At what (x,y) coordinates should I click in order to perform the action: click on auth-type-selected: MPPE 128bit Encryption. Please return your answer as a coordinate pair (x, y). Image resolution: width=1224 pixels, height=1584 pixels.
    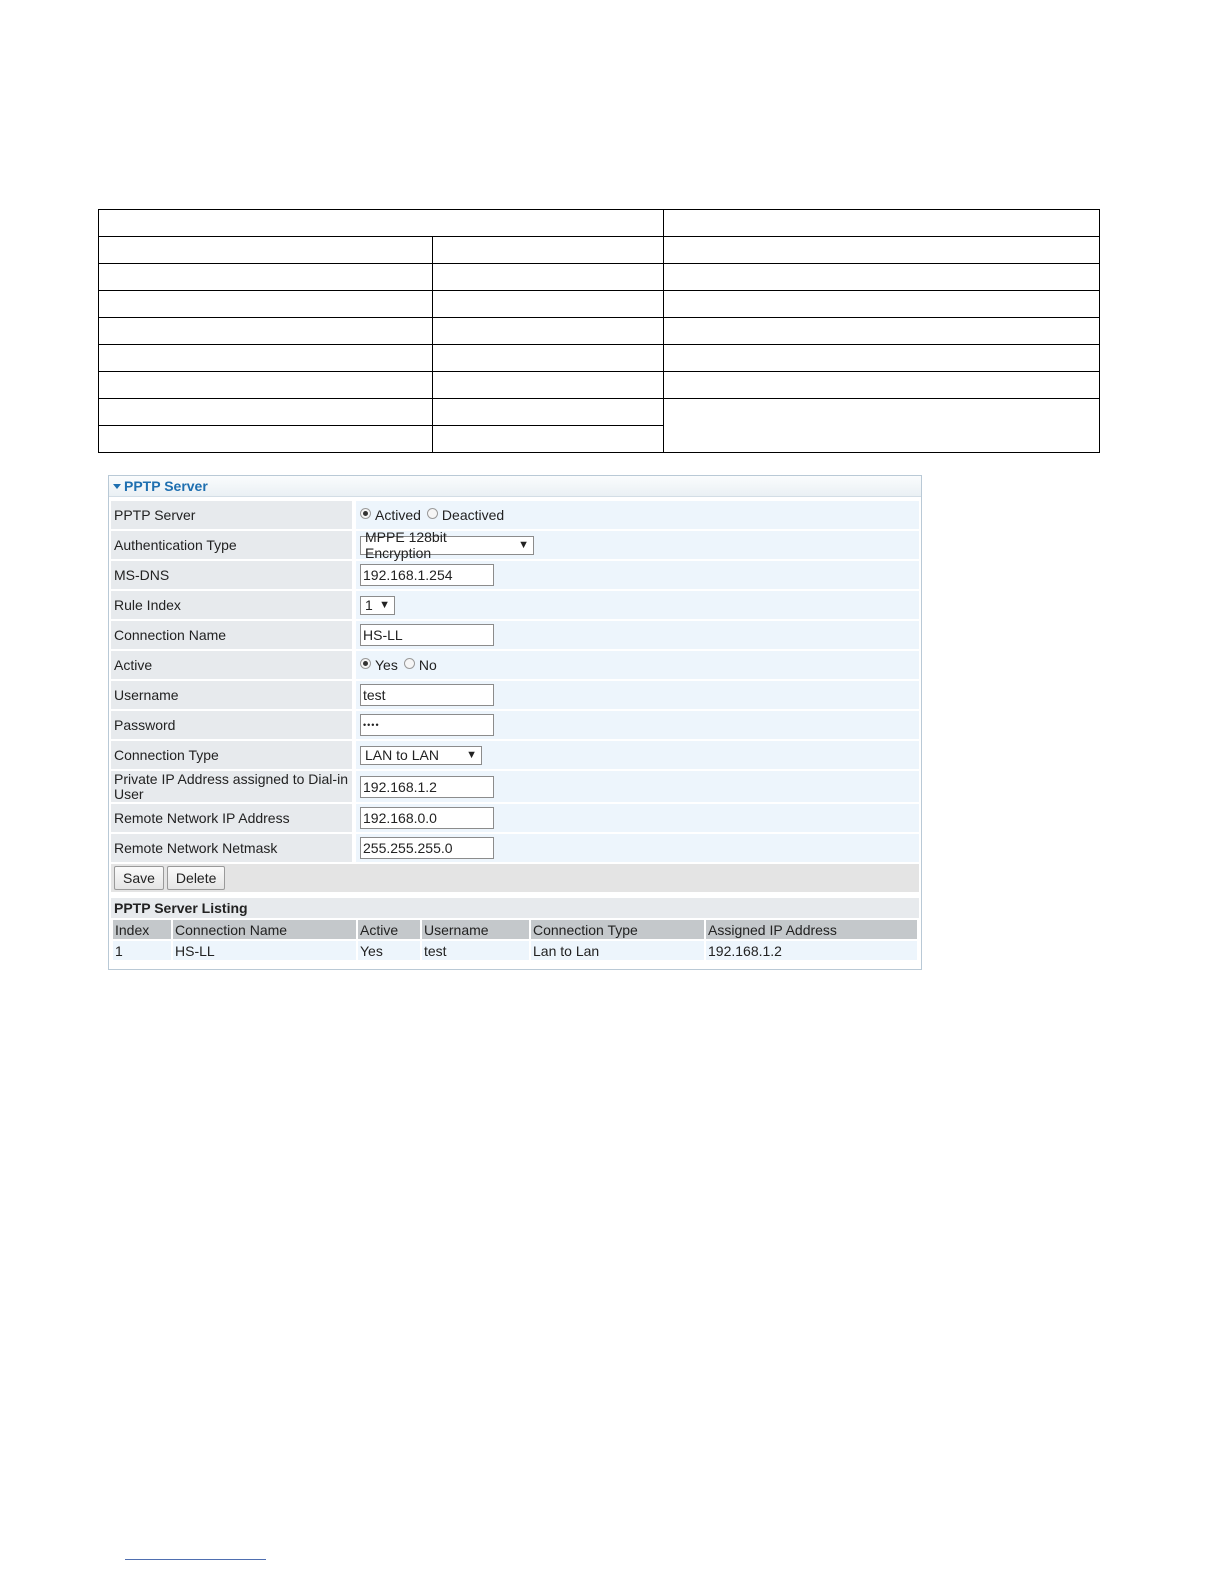
    Looking at the image, I should click on (406, 545).